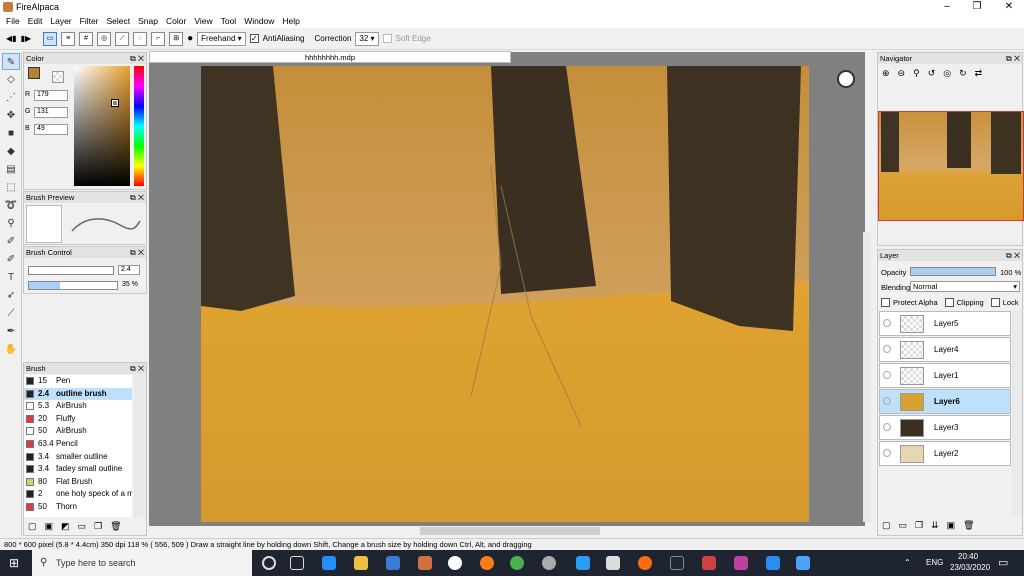  What do you see at coordinates (963, 73) in the screenshot?
I see `rotate-right-icon: ↻` at bounding box center [963, 73].